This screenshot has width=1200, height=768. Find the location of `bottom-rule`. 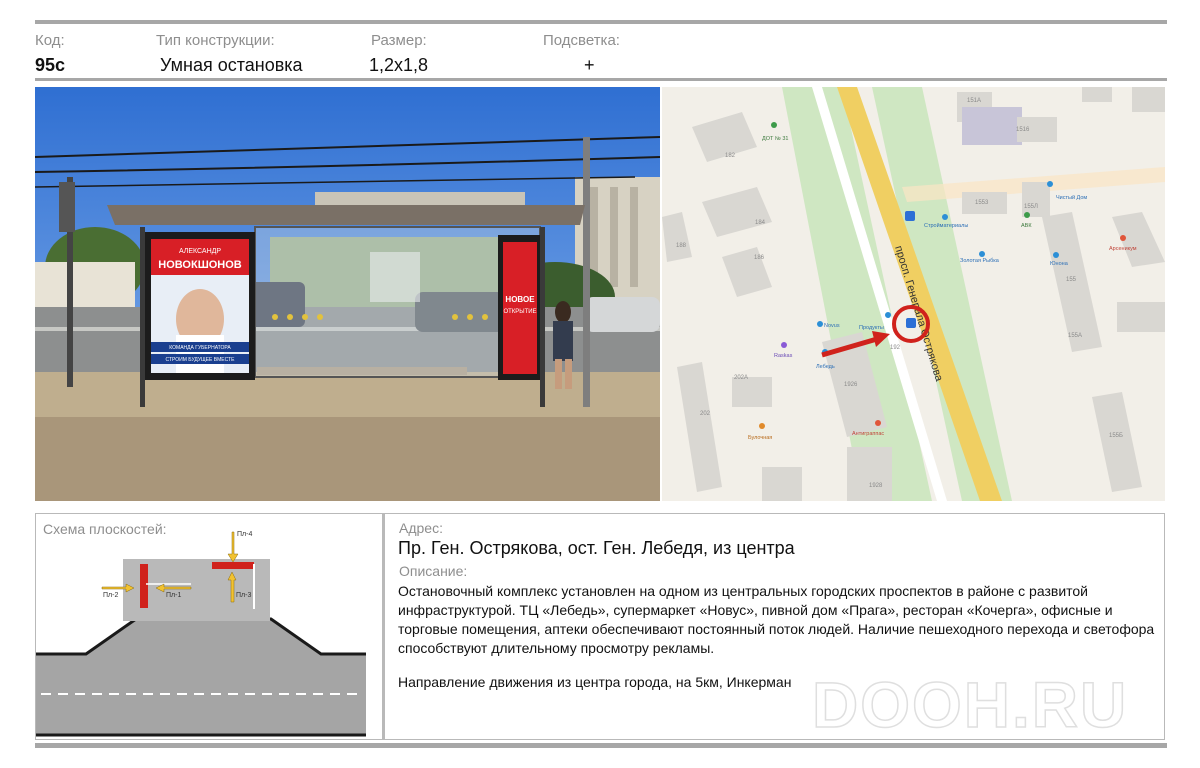

bottom-rule is located at coordinates (601, 745).